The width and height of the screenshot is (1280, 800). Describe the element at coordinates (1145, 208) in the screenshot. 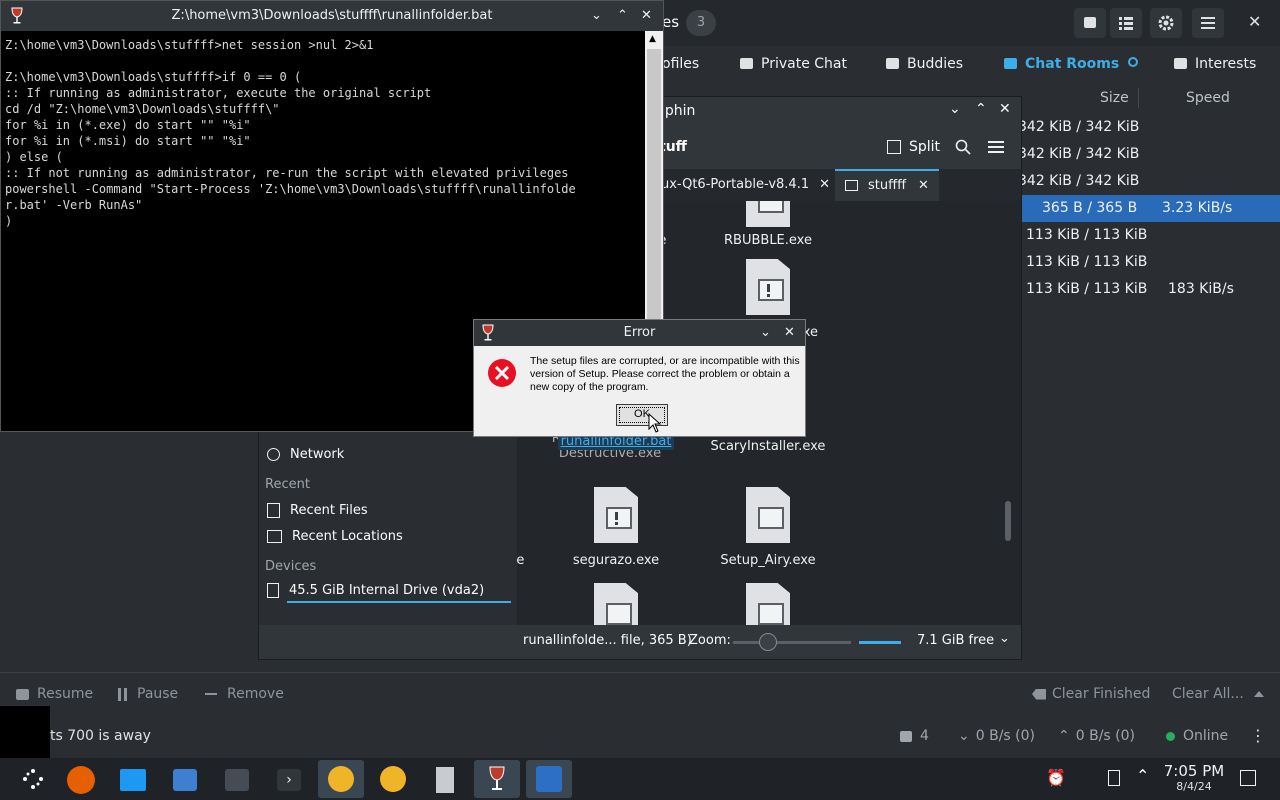

I see `transfer-row-selected: 365 B / 365 B 3.23 KiB/s` at that location.